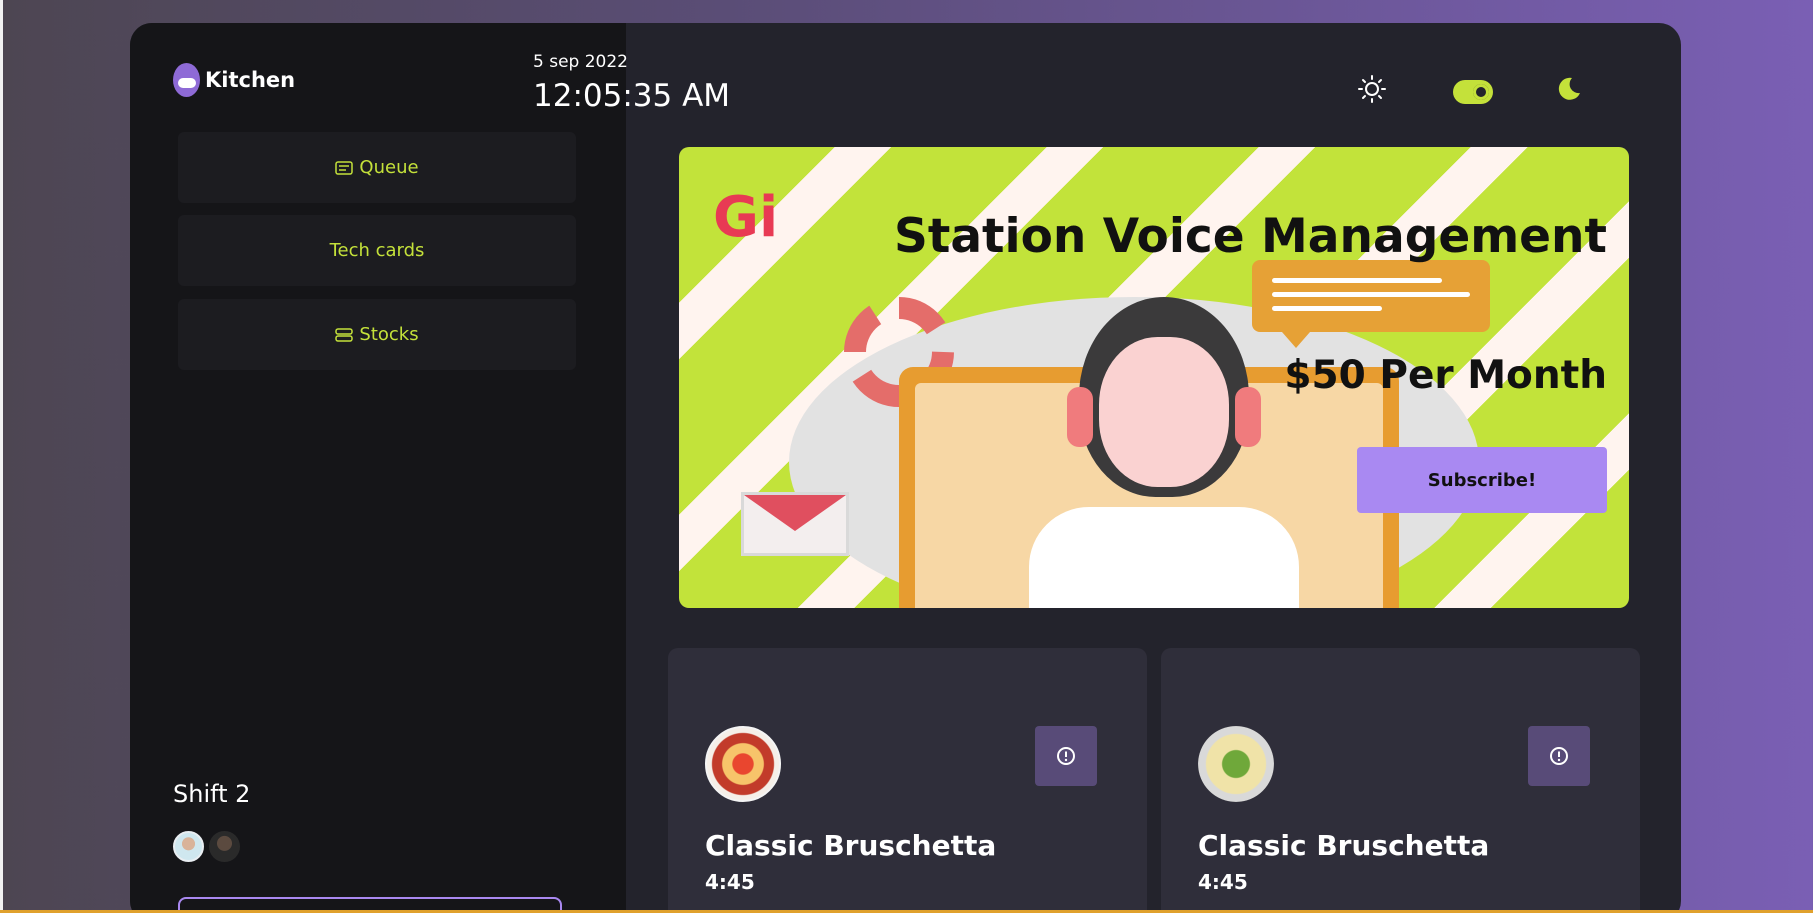 This screenshot has width=1813, height=913. I want to click on sun-icon, so click(1372, 89).